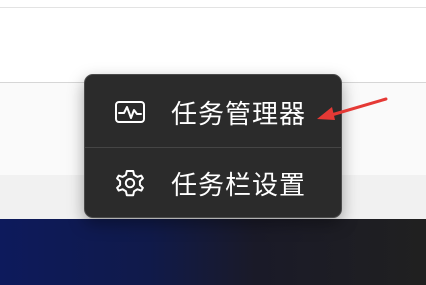  I want to click on activity-monitor-icon, so click(130, 112).